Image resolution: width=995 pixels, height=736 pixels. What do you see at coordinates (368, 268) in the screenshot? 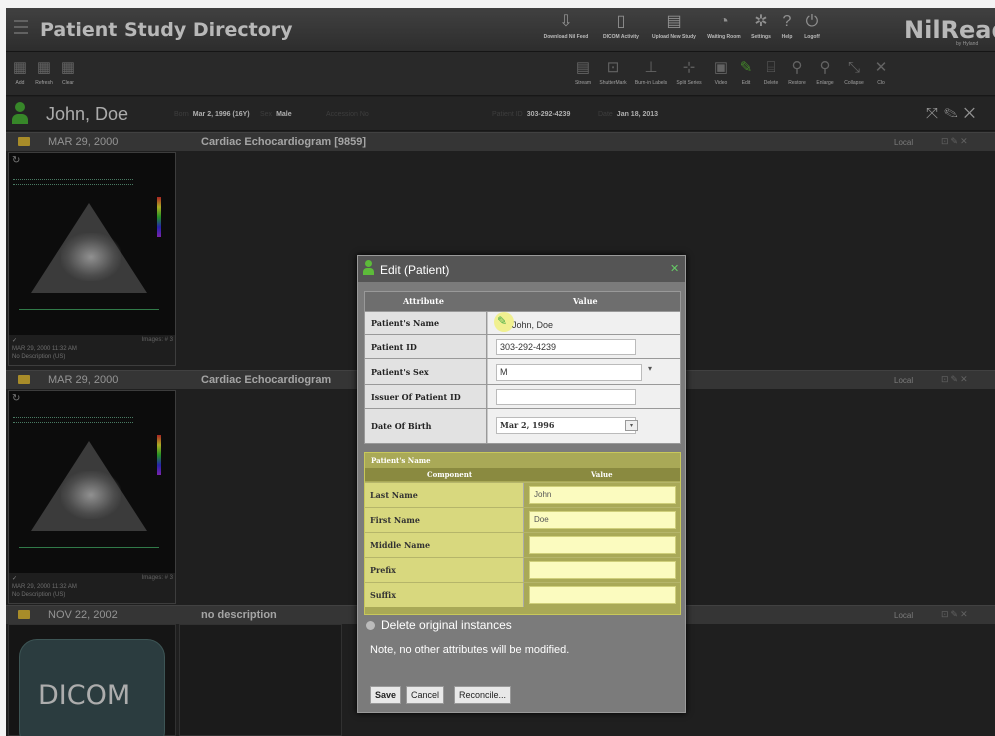
I see `patient-icon` at bounding box center [368, 268].